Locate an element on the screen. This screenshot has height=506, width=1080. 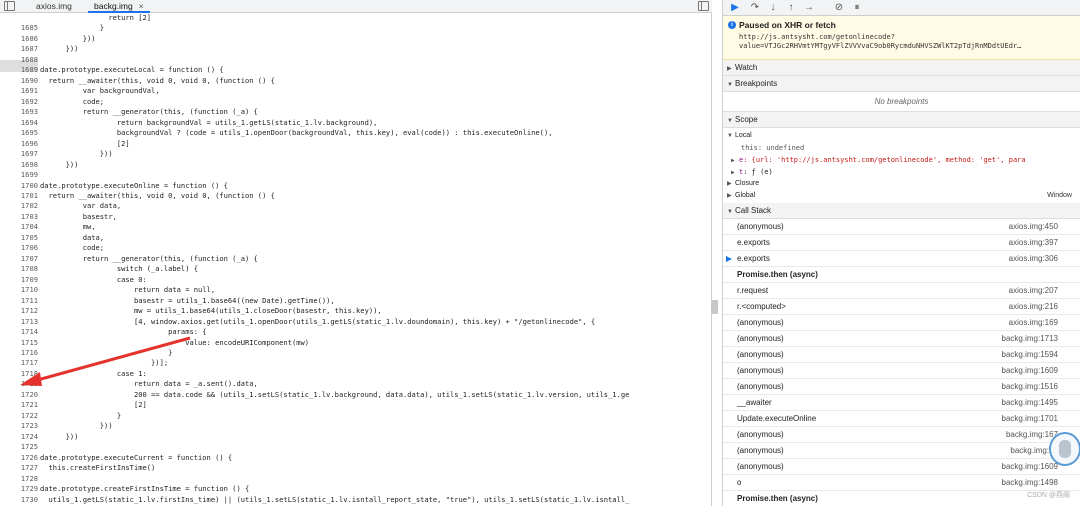
line-number: 1697 is located at coordinates (19, 154).